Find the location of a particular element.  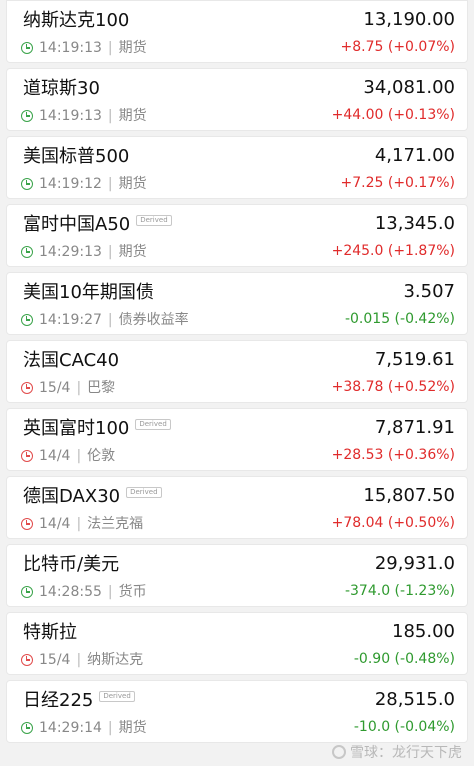

market-type: 纳斯达克 is located at coordinates (115, 660).